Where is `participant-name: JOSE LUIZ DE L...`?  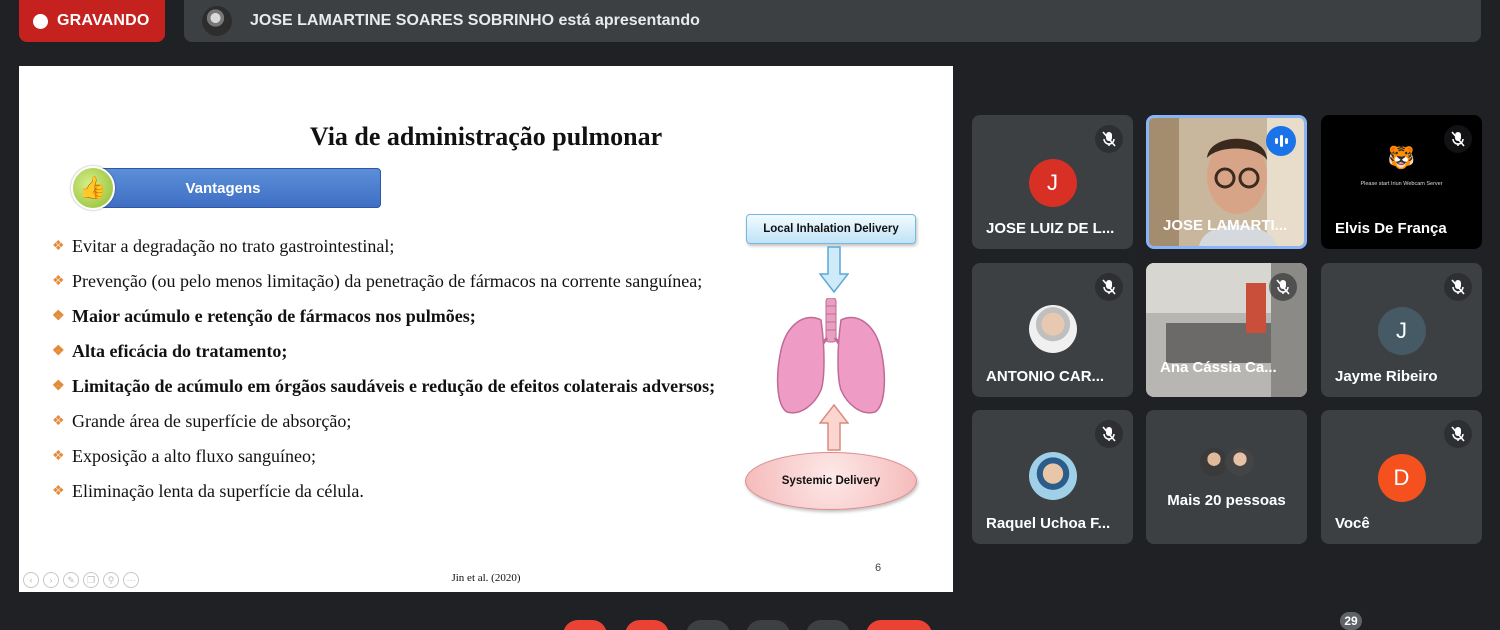 participant-name: JOSE LUIZ DE L... is located at coordinates (1050, 228).